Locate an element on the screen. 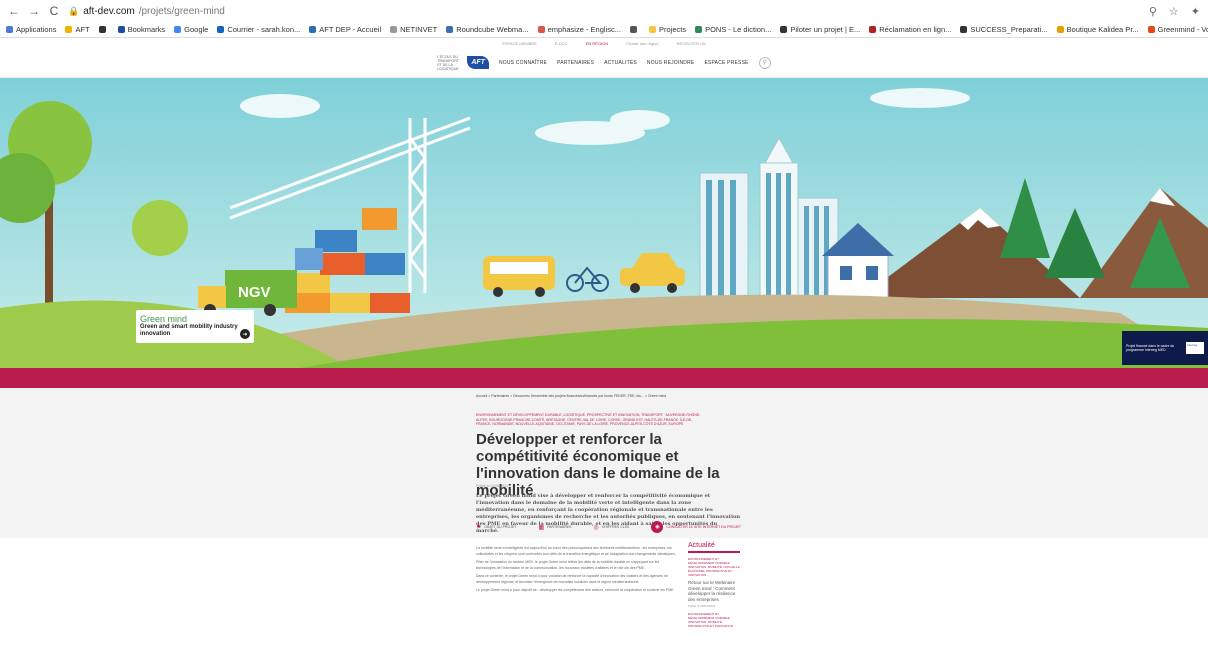  action-label: CONSULTER LE SITE INTERNET DU PROJET is located at coordinates (703, 527).